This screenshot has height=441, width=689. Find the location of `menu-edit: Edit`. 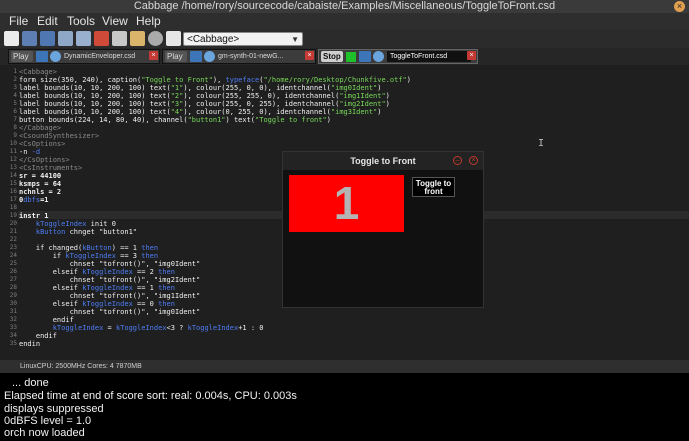

menu-edit: Edit is located at coordinates (47, 21).